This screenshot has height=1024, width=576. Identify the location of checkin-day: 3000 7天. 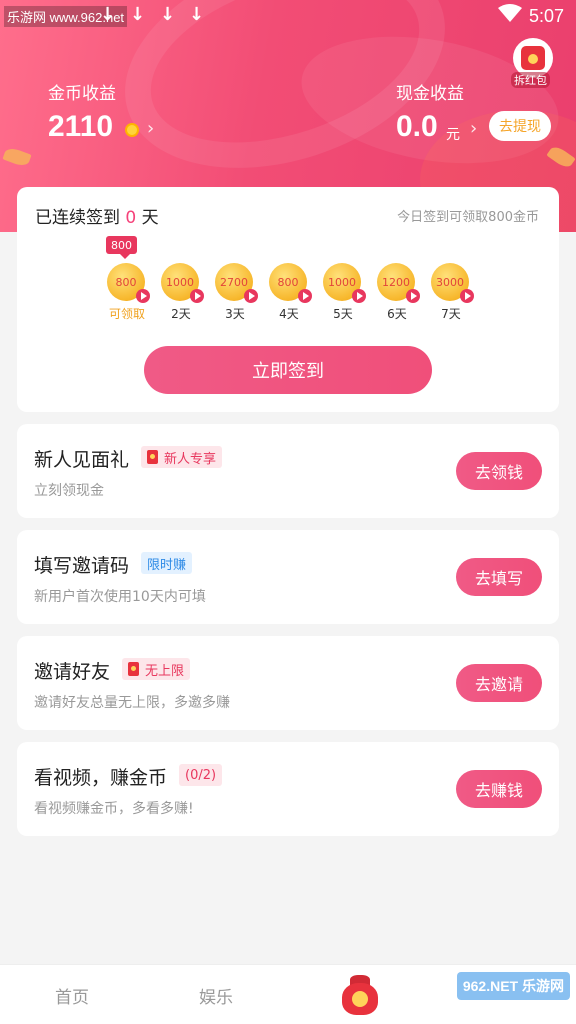
(452, 293).